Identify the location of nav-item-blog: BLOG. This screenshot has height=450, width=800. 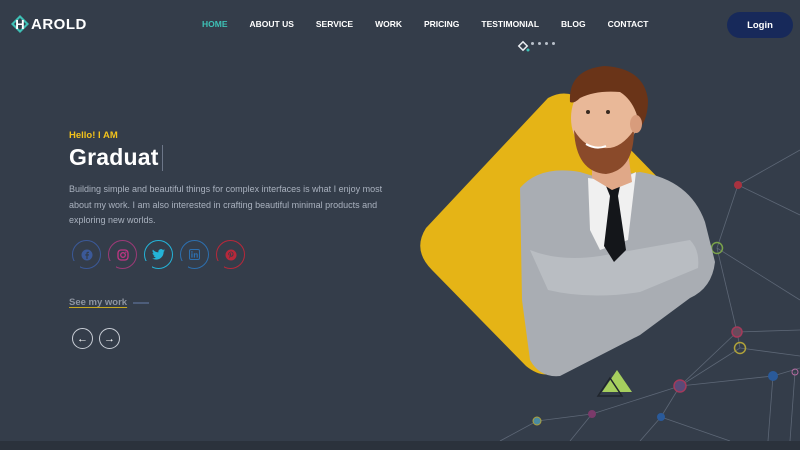
(573, 24).